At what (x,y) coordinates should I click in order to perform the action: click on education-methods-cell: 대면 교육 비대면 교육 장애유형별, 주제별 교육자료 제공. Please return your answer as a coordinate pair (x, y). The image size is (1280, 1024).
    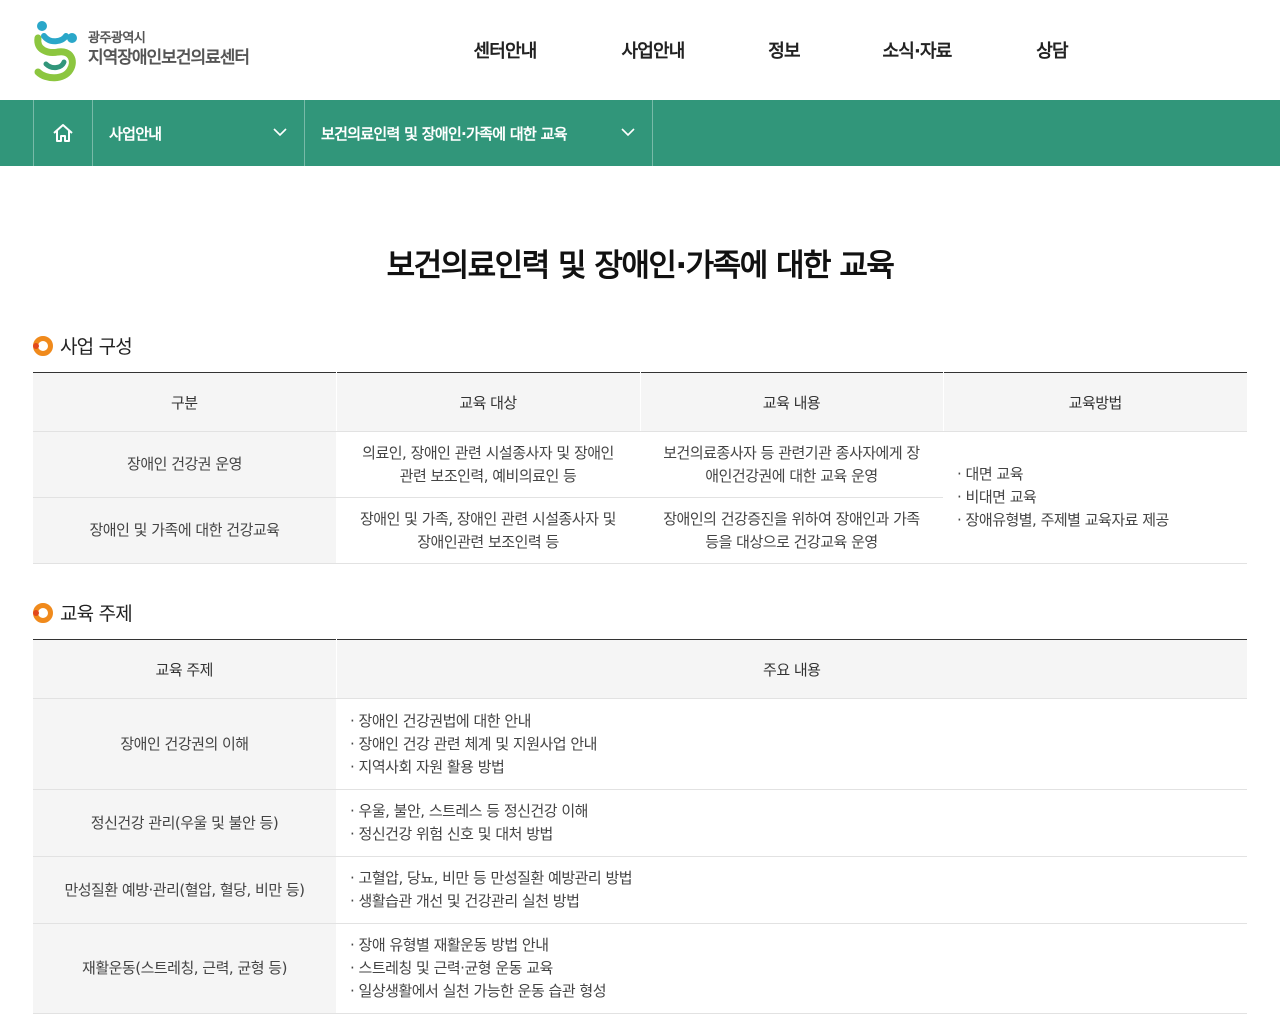
    Looking at the image, I should click on (1095, 497).